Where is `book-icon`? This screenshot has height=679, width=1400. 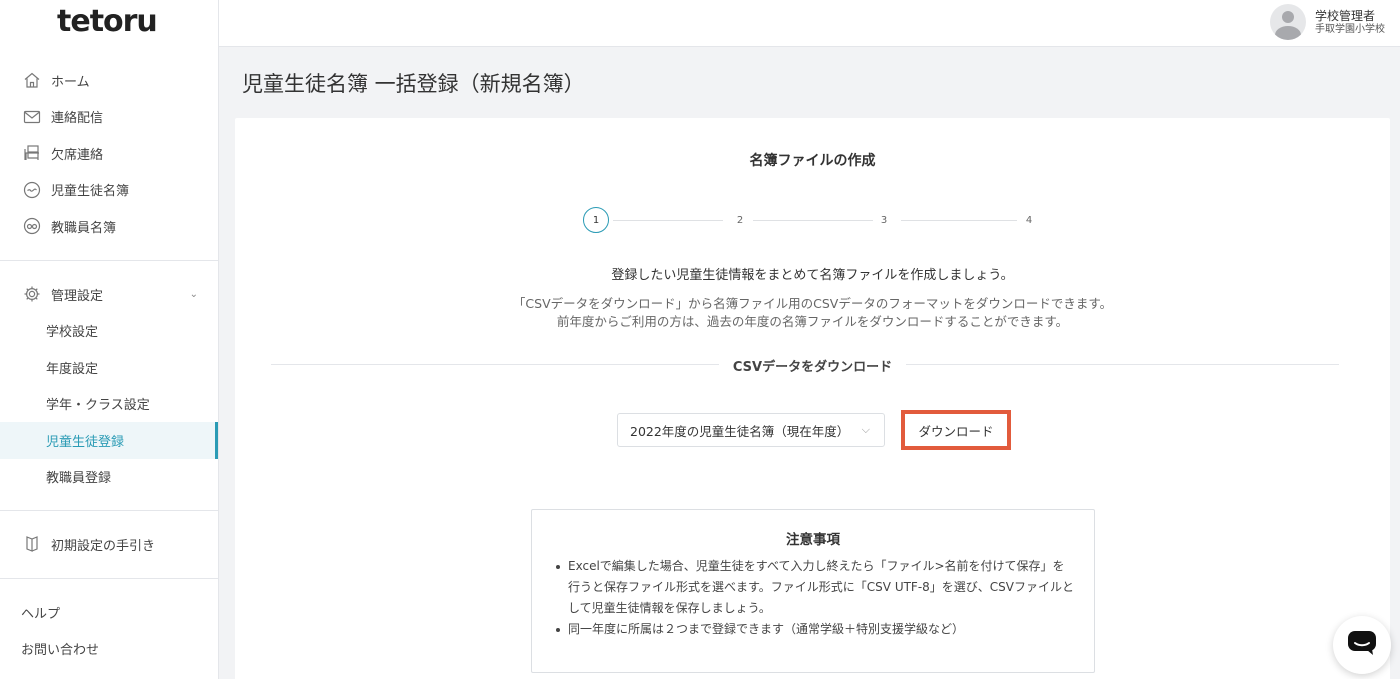 book-icon is located at coordinates (32, 544).